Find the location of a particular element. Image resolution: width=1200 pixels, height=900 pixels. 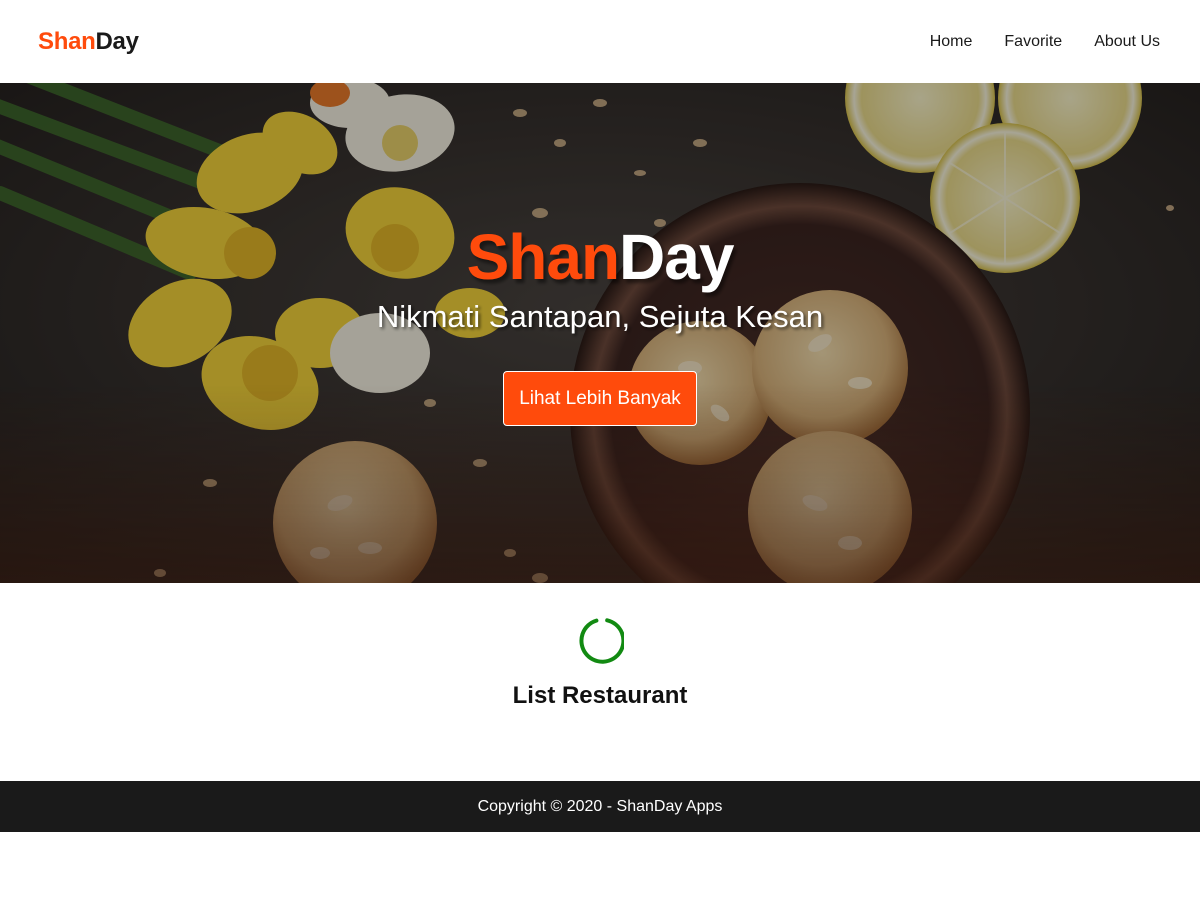

nav-home: Home is located at coordinates (951, 42).